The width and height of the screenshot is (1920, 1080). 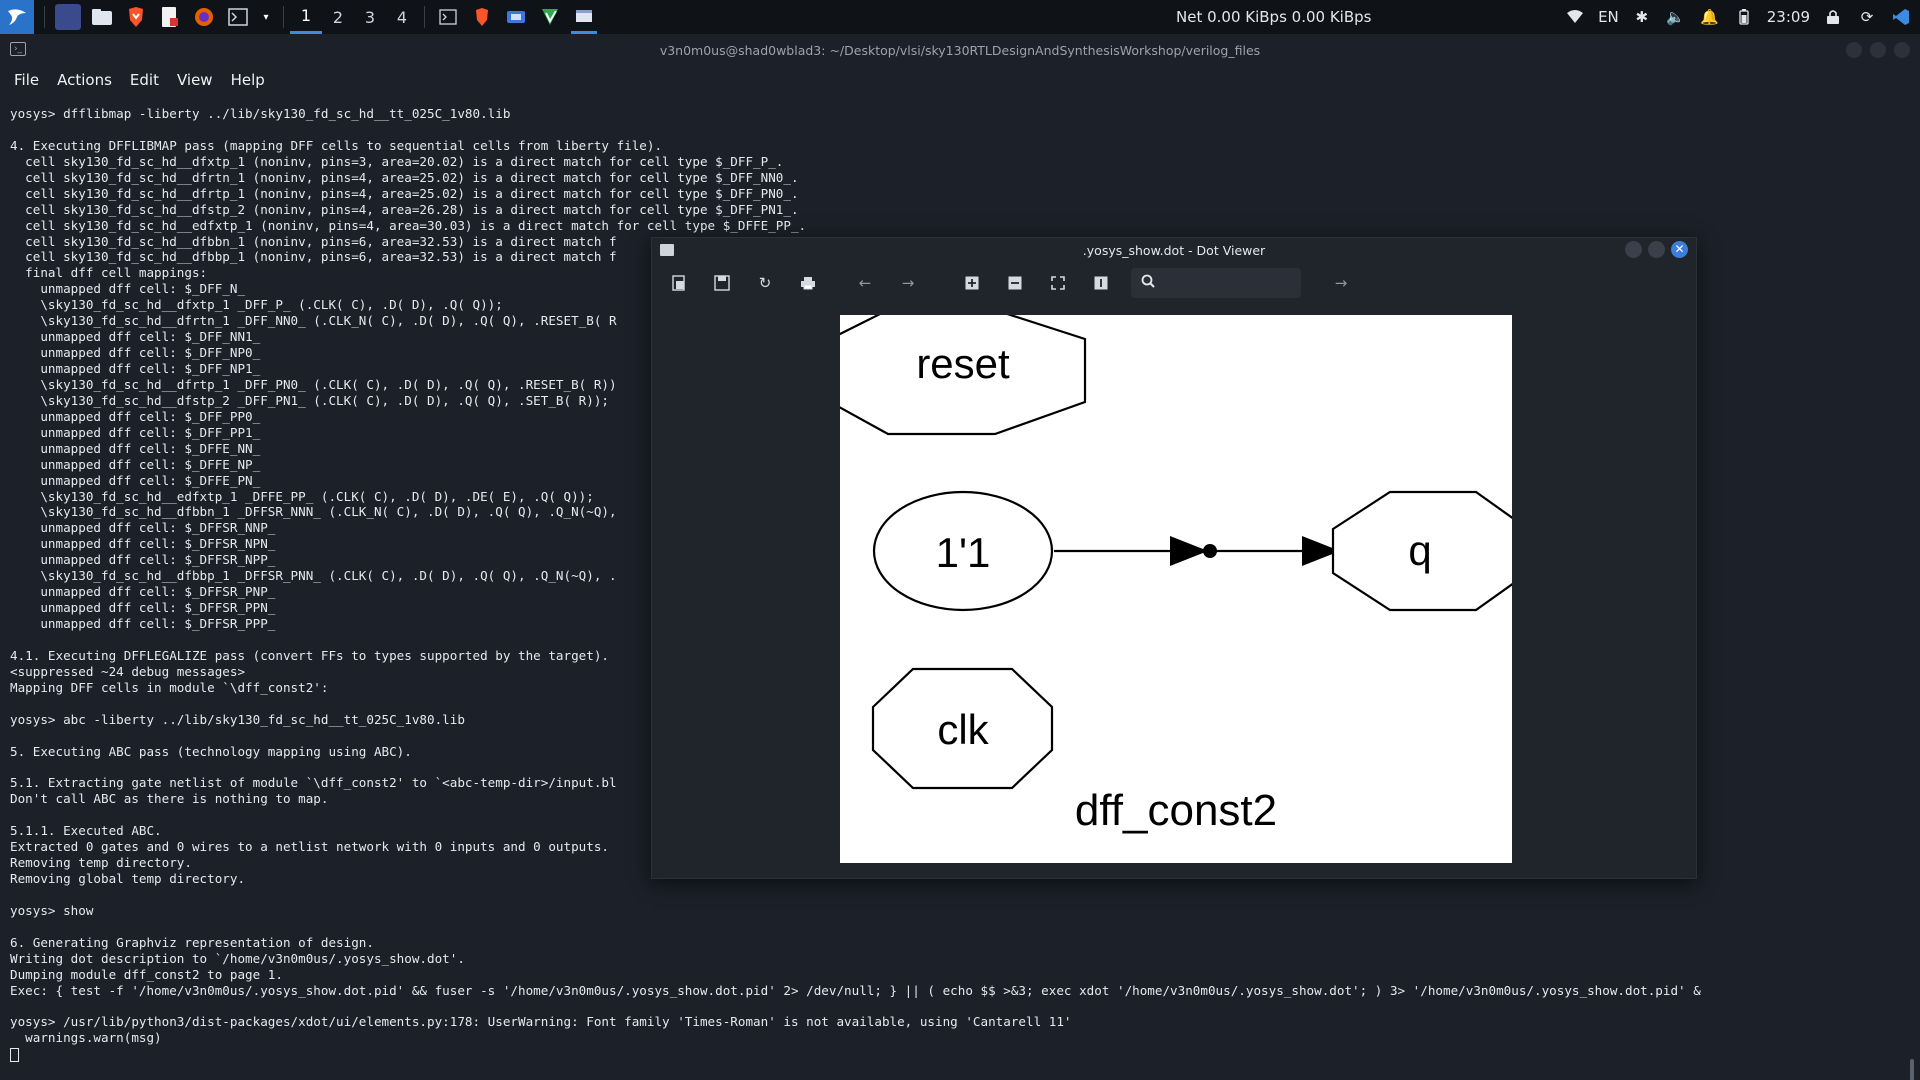 What do you see at coordinates (86, 1038) in the screenshot?
I see `terminal-line: warnings.warn(msg)` at bounding box center [86, 1038].